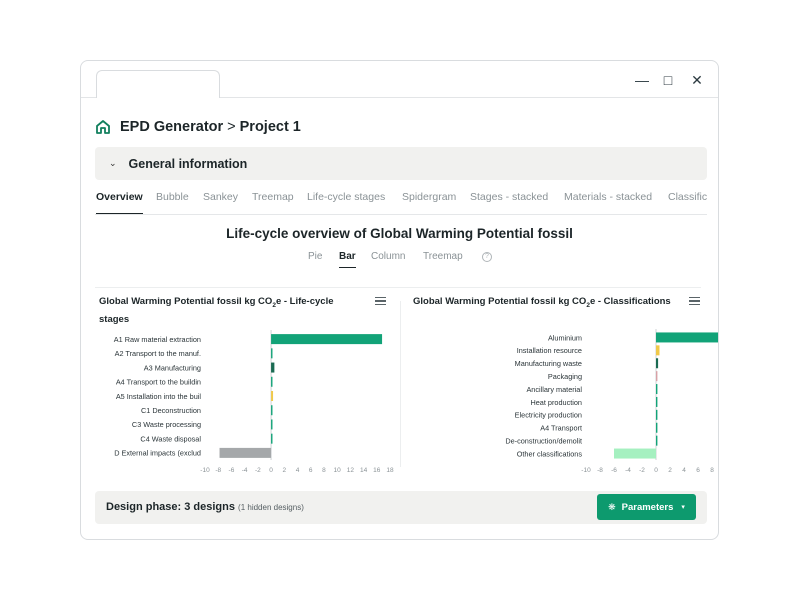 Image resolution: width=800 pixels, height=600 pixels. I want to click on category-label: A3 Manufacturing, so click(172, 367).